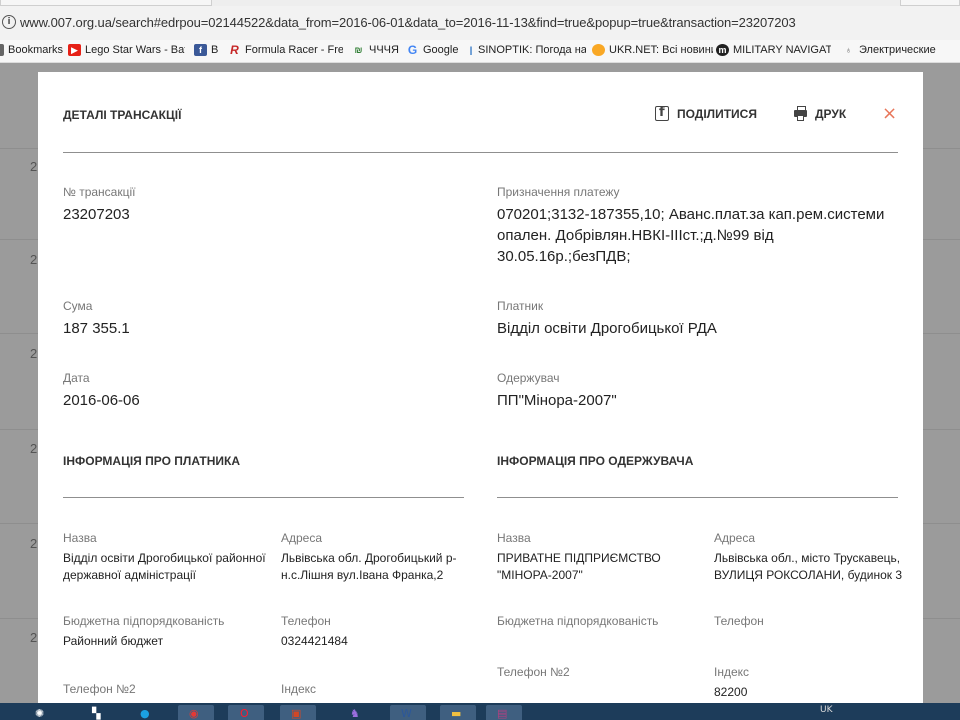  I want to click on apps-grid-icon, so click(2, 50).